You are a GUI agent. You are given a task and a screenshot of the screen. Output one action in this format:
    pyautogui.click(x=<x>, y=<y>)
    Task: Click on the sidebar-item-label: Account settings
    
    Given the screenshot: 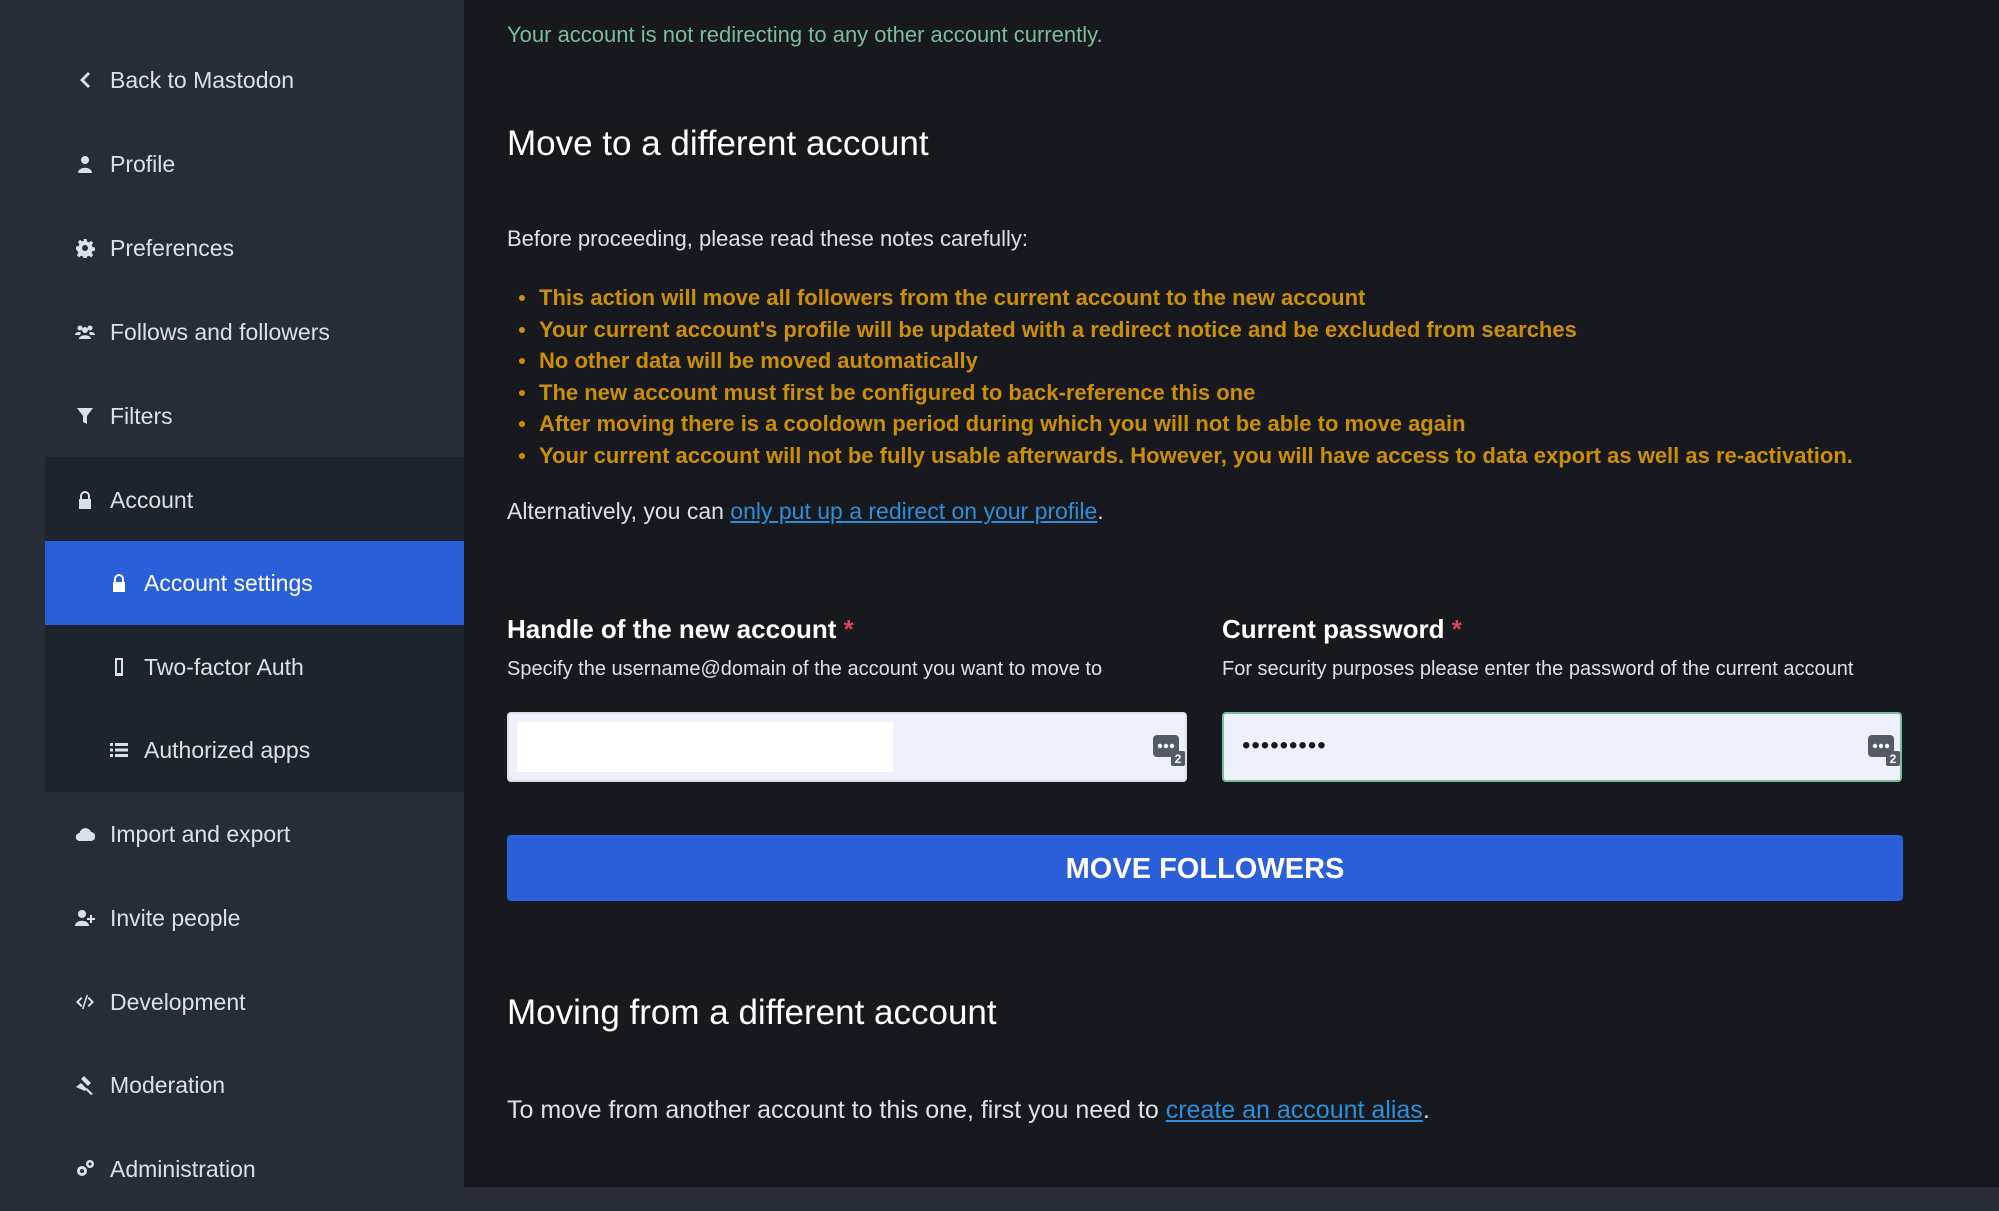 What is the action you would take?
    pyautogui.click(x=228, y=582)
    